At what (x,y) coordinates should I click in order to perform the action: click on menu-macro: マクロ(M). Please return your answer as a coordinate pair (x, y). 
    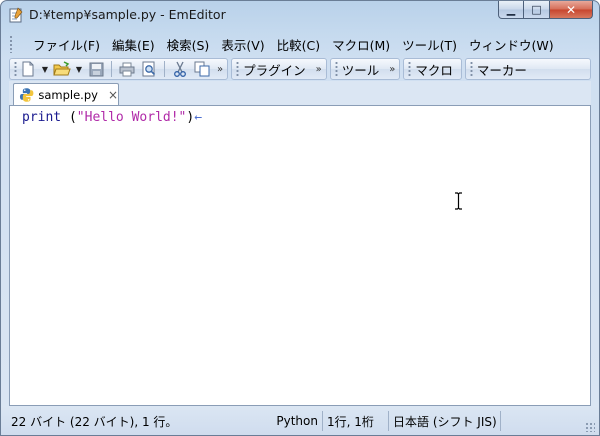
    Looking at the image, I should click on (361, 44).